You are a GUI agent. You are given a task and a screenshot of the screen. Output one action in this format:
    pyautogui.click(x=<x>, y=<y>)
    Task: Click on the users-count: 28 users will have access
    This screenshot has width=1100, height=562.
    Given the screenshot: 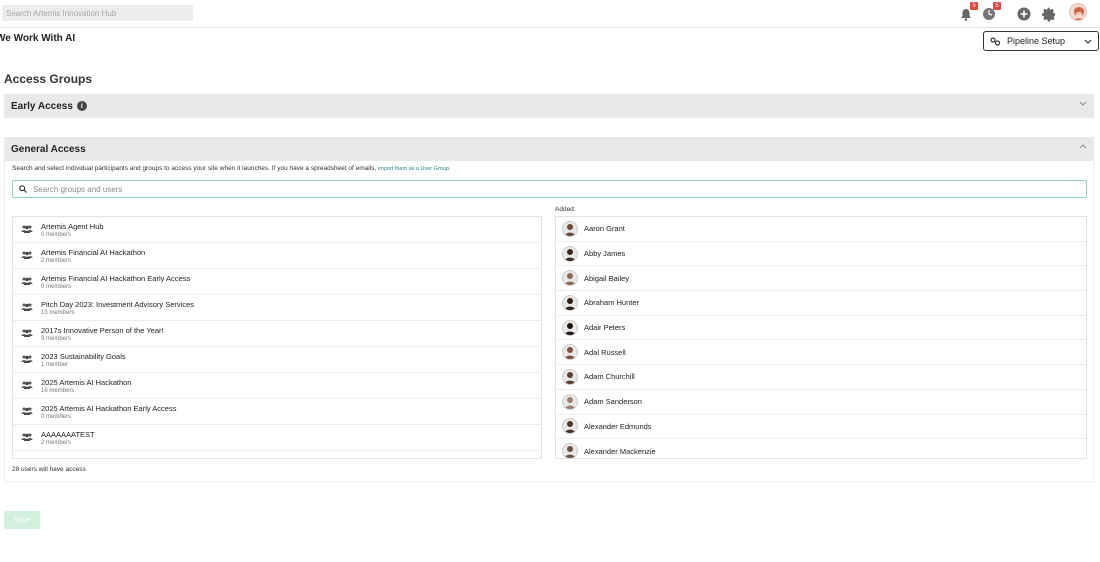 What is the action you would take?
    pyautogui.click(x=49, y=469)
    